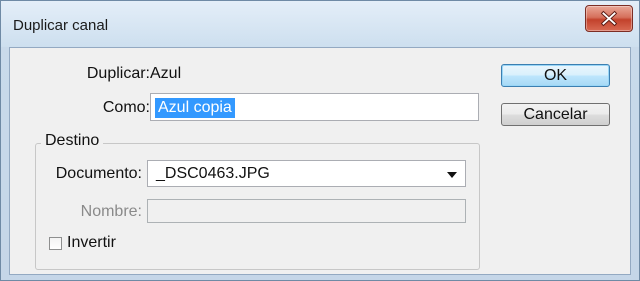 Image resolution: width=640 pixels, height=281 pixels. What do you see at coordinates (306, 211) in the screenshot?
I see `name-field` at bounding box center [306, 211].